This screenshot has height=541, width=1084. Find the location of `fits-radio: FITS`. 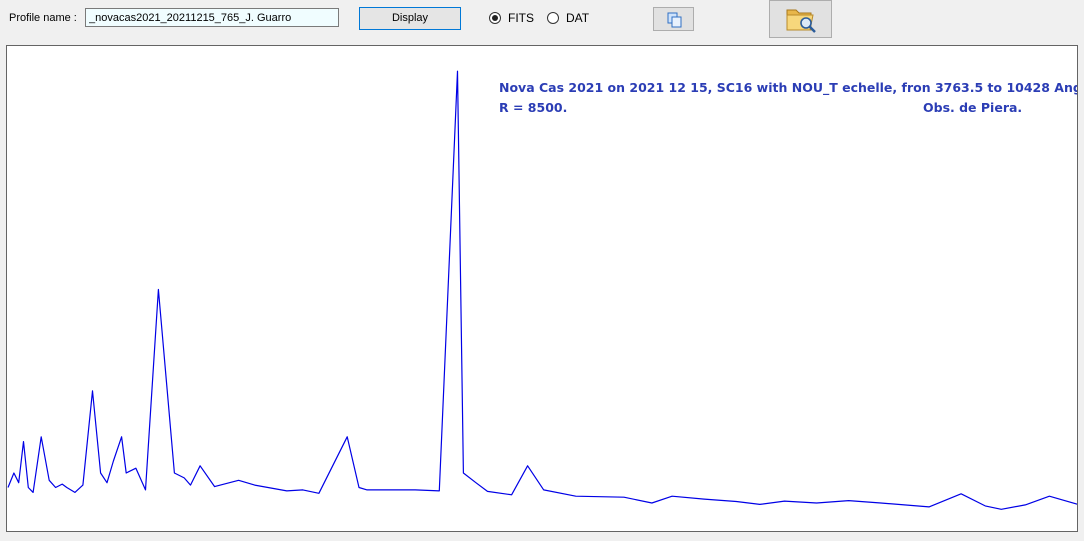

fits-radio: FITS is located at coordinates (511, 18).